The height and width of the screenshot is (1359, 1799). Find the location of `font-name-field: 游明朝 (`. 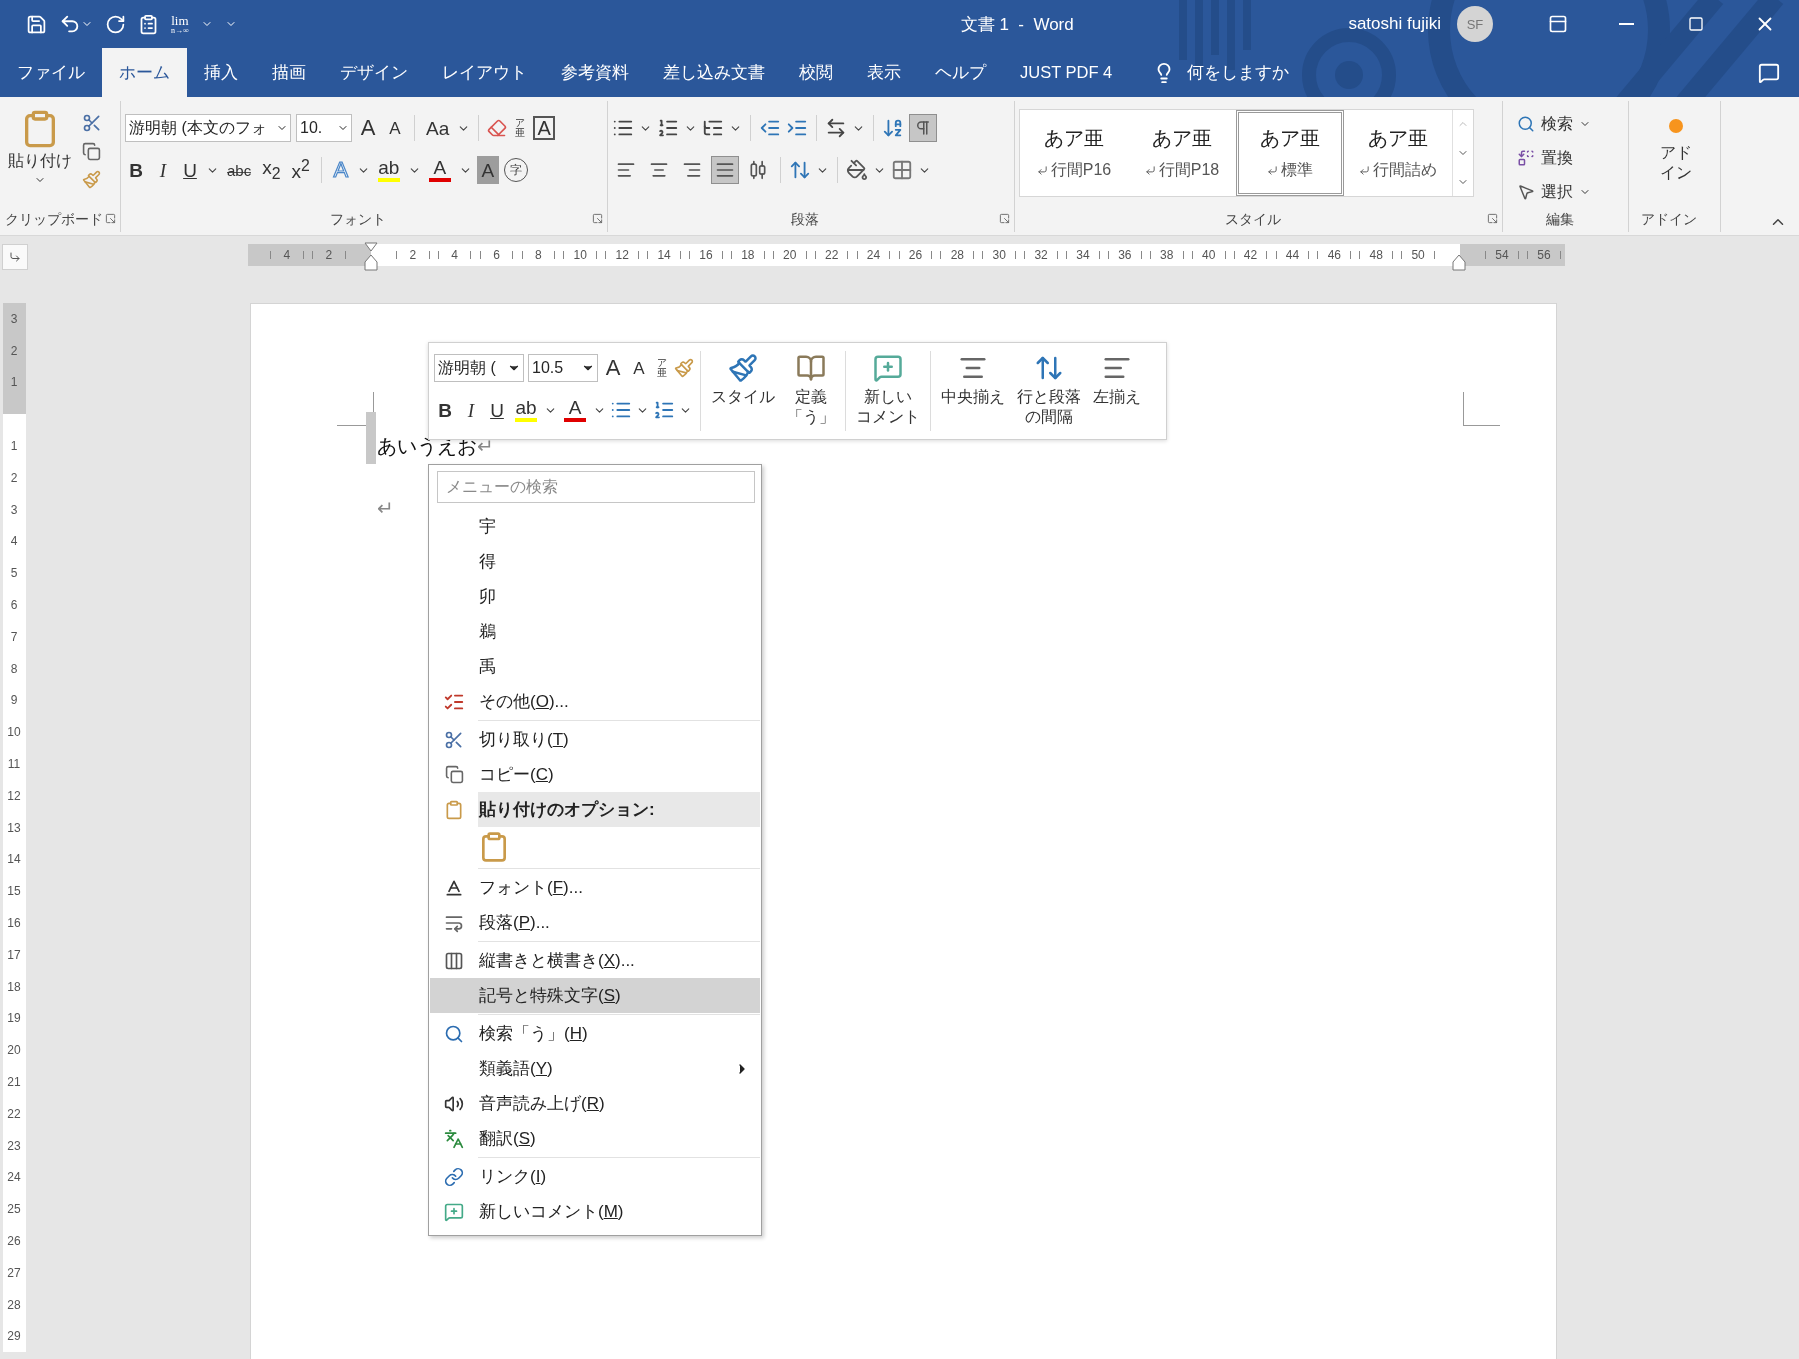

font-name-field: 游明朝 ( is located at coordinates (479, 368).